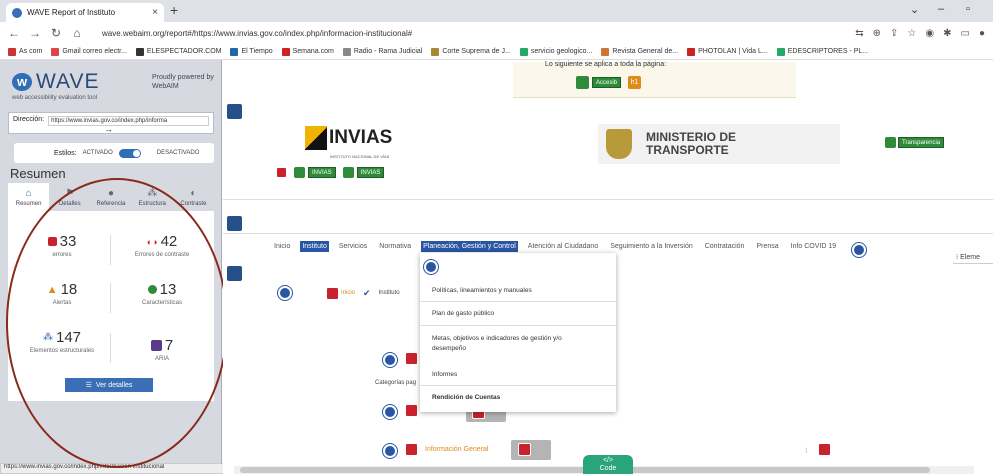 The width and height of the screenshot is (993, 474). What do you see at coordinates (941, 9) in the screenshot?
I see `minimize-icon: –` at bounding box center [941, 9].